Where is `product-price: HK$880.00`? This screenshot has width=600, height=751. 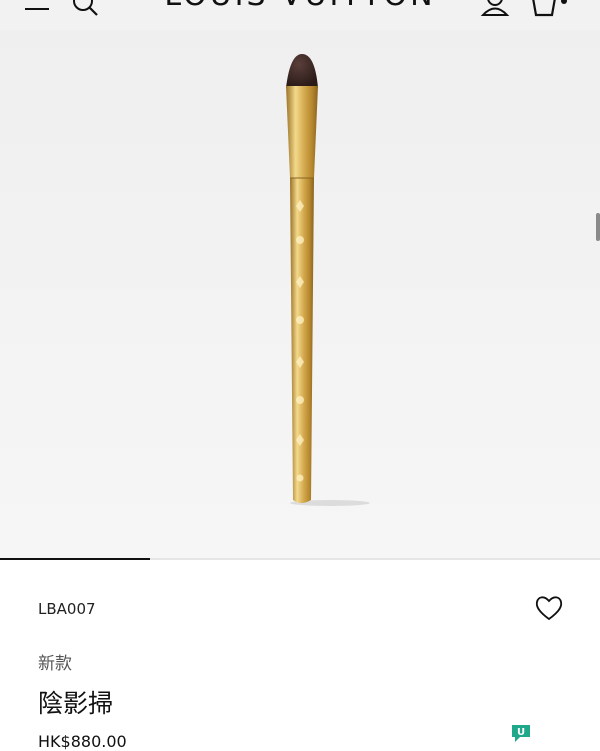 product-price: HK$880.00 is located at coordinates (82, 741).